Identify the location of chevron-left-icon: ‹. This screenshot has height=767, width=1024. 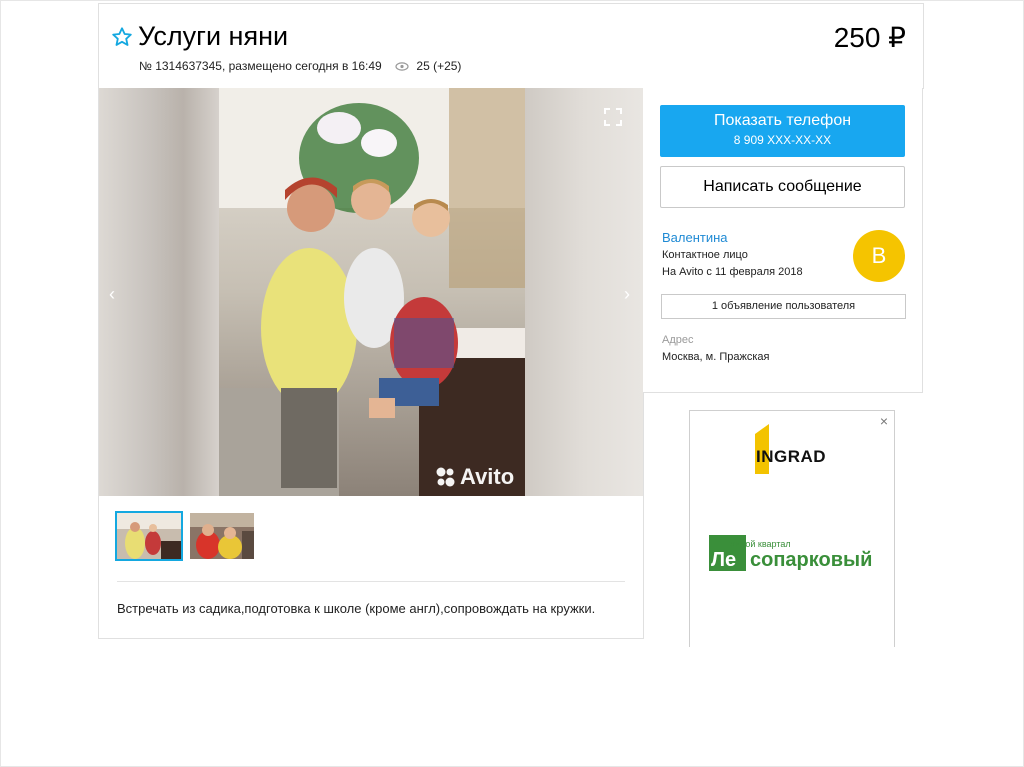
(112, 294).